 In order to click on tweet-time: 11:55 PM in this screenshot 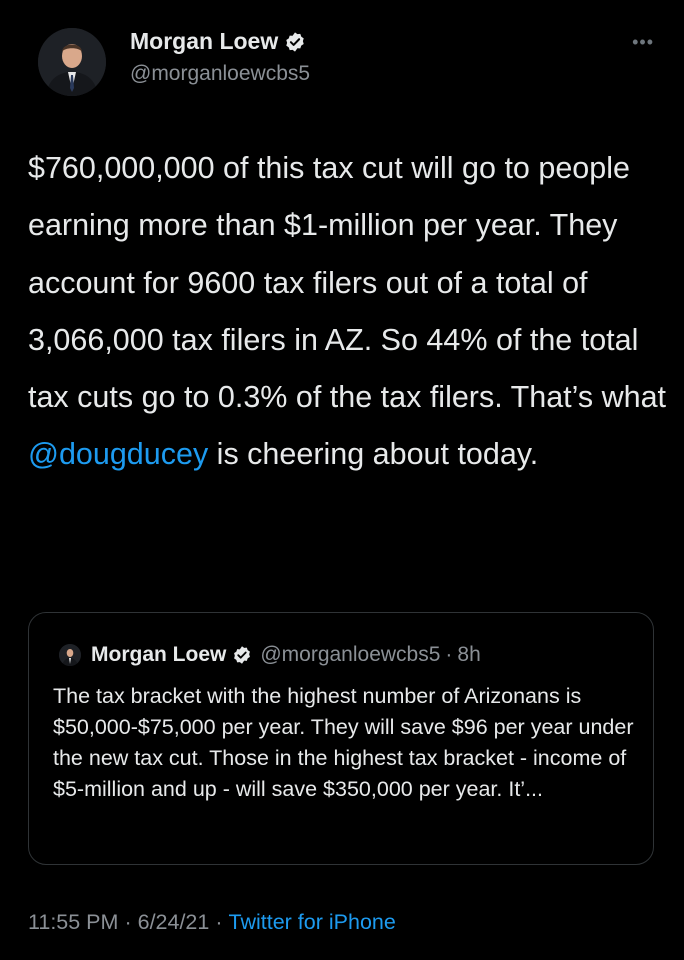, I will do `click(73, 922)`.